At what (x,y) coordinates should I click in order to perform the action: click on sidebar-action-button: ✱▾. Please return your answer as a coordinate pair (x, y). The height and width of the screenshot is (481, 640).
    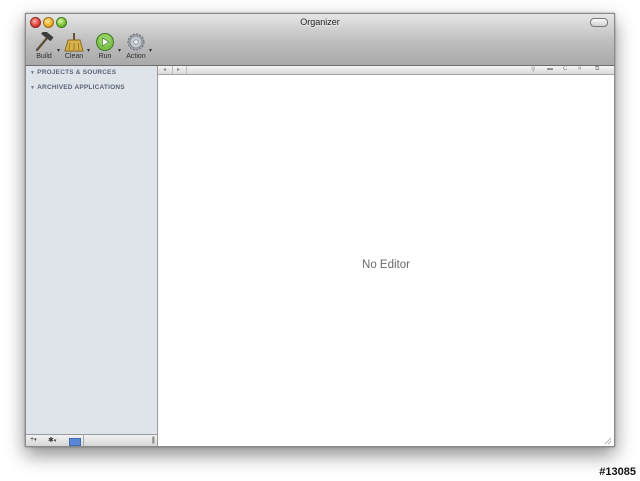
    Looking at the image, I should click on (52, 440).